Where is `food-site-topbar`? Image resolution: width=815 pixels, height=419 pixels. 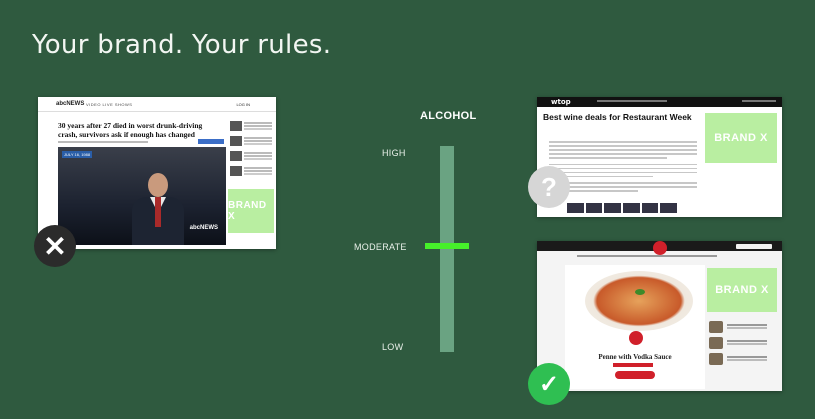 food-site-topbar is located at coordinates (659, 248).